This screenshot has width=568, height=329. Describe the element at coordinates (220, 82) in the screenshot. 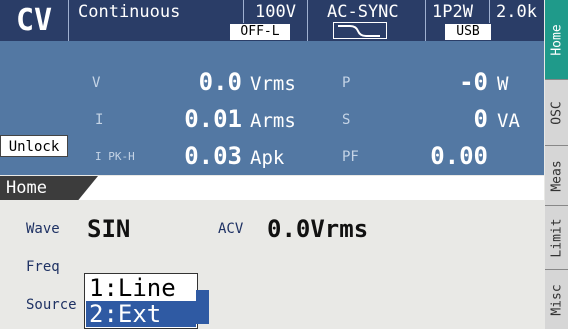

I see `voltage-value: 0.0` at that location.